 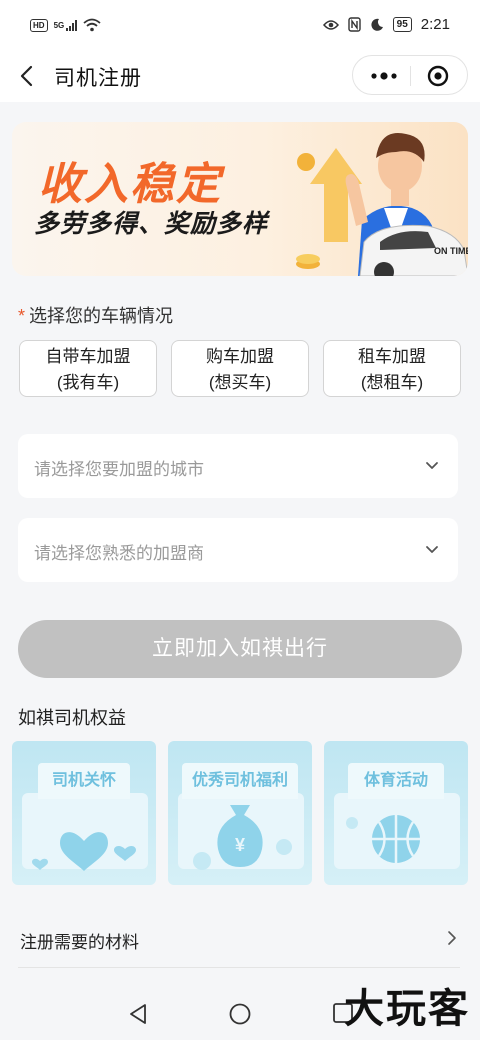 I want to click on option-rent-car-line2: (想租车), so click(x=392, y=382).